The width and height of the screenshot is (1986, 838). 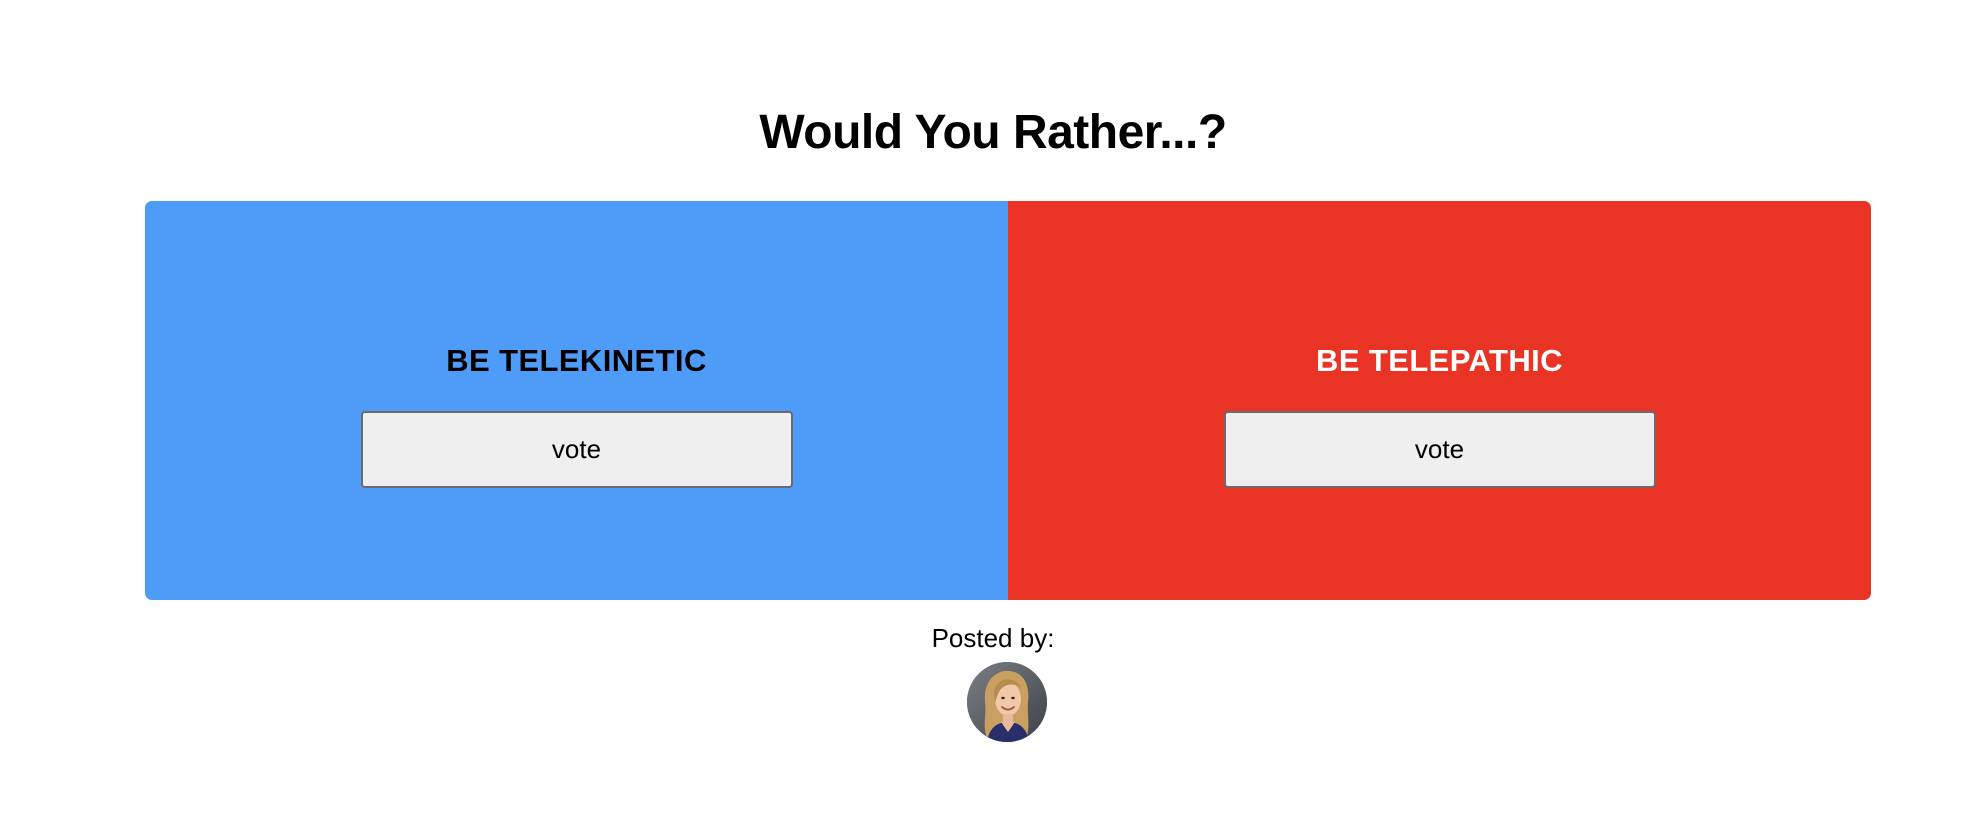 What do you see at coordinates (576, 360) in the screenshot?
I see `option-label-telekinetic: BE TELEKINETIC` at bounding box center [576, 360].